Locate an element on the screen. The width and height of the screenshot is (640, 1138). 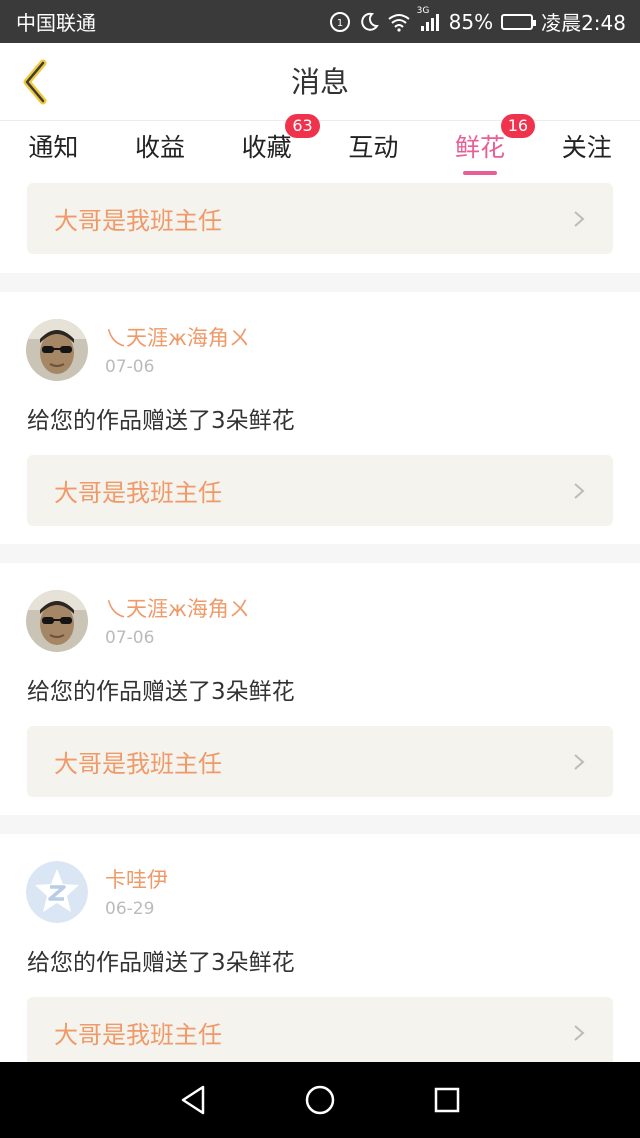
message-date: 06-29 is located at coordinates (130, 909).